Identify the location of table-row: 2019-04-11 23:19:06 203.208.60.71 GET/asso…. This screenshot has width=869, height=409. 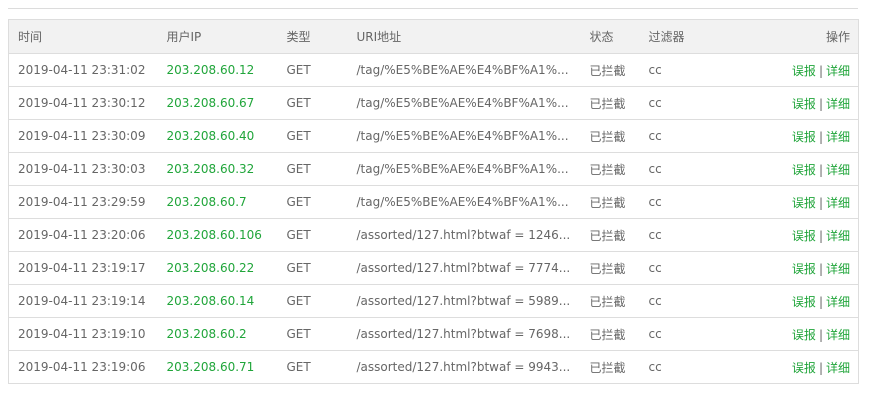
(433, 367).